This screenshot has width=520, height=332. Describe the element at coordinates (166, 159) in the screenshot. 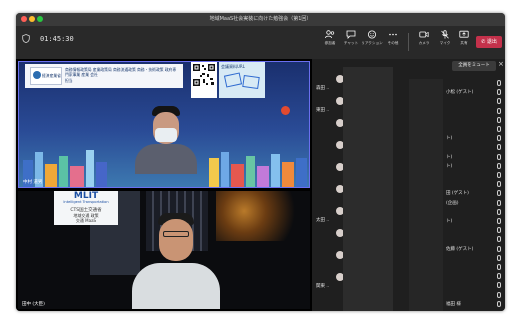

I see `presenter-body` at that location.